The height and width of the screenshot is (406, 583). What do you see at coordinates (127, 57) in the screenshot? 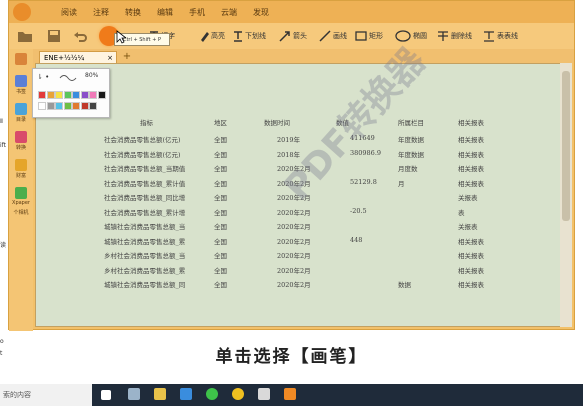
I see `new-tab-button: +` at bounding box center [127, 57].